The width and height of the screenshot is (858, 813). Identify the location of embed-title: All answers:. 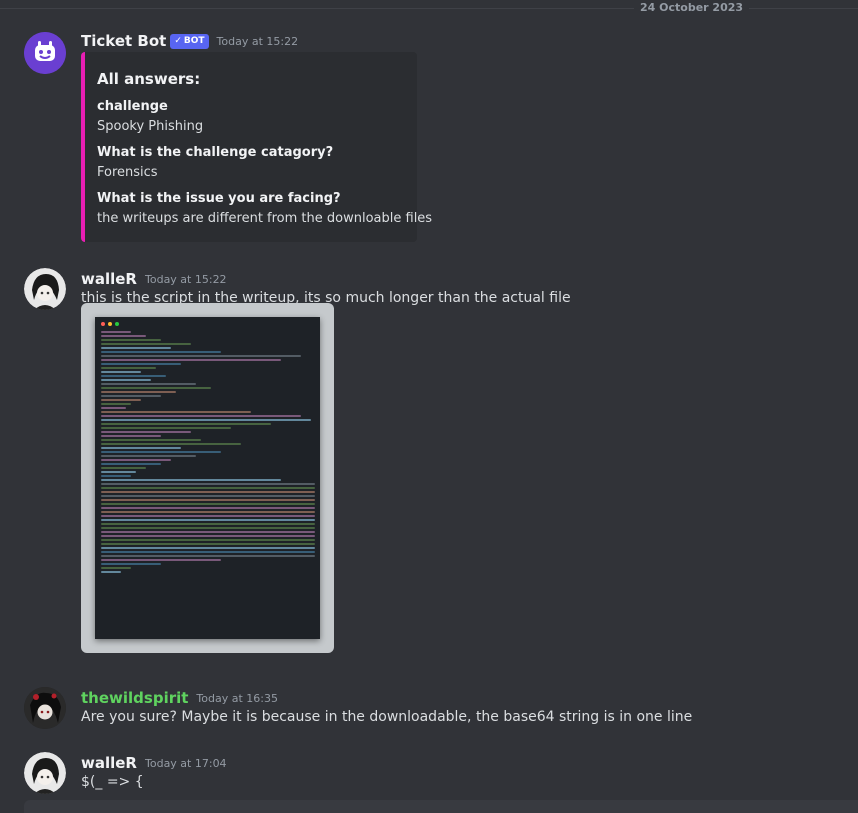
(149, 79).